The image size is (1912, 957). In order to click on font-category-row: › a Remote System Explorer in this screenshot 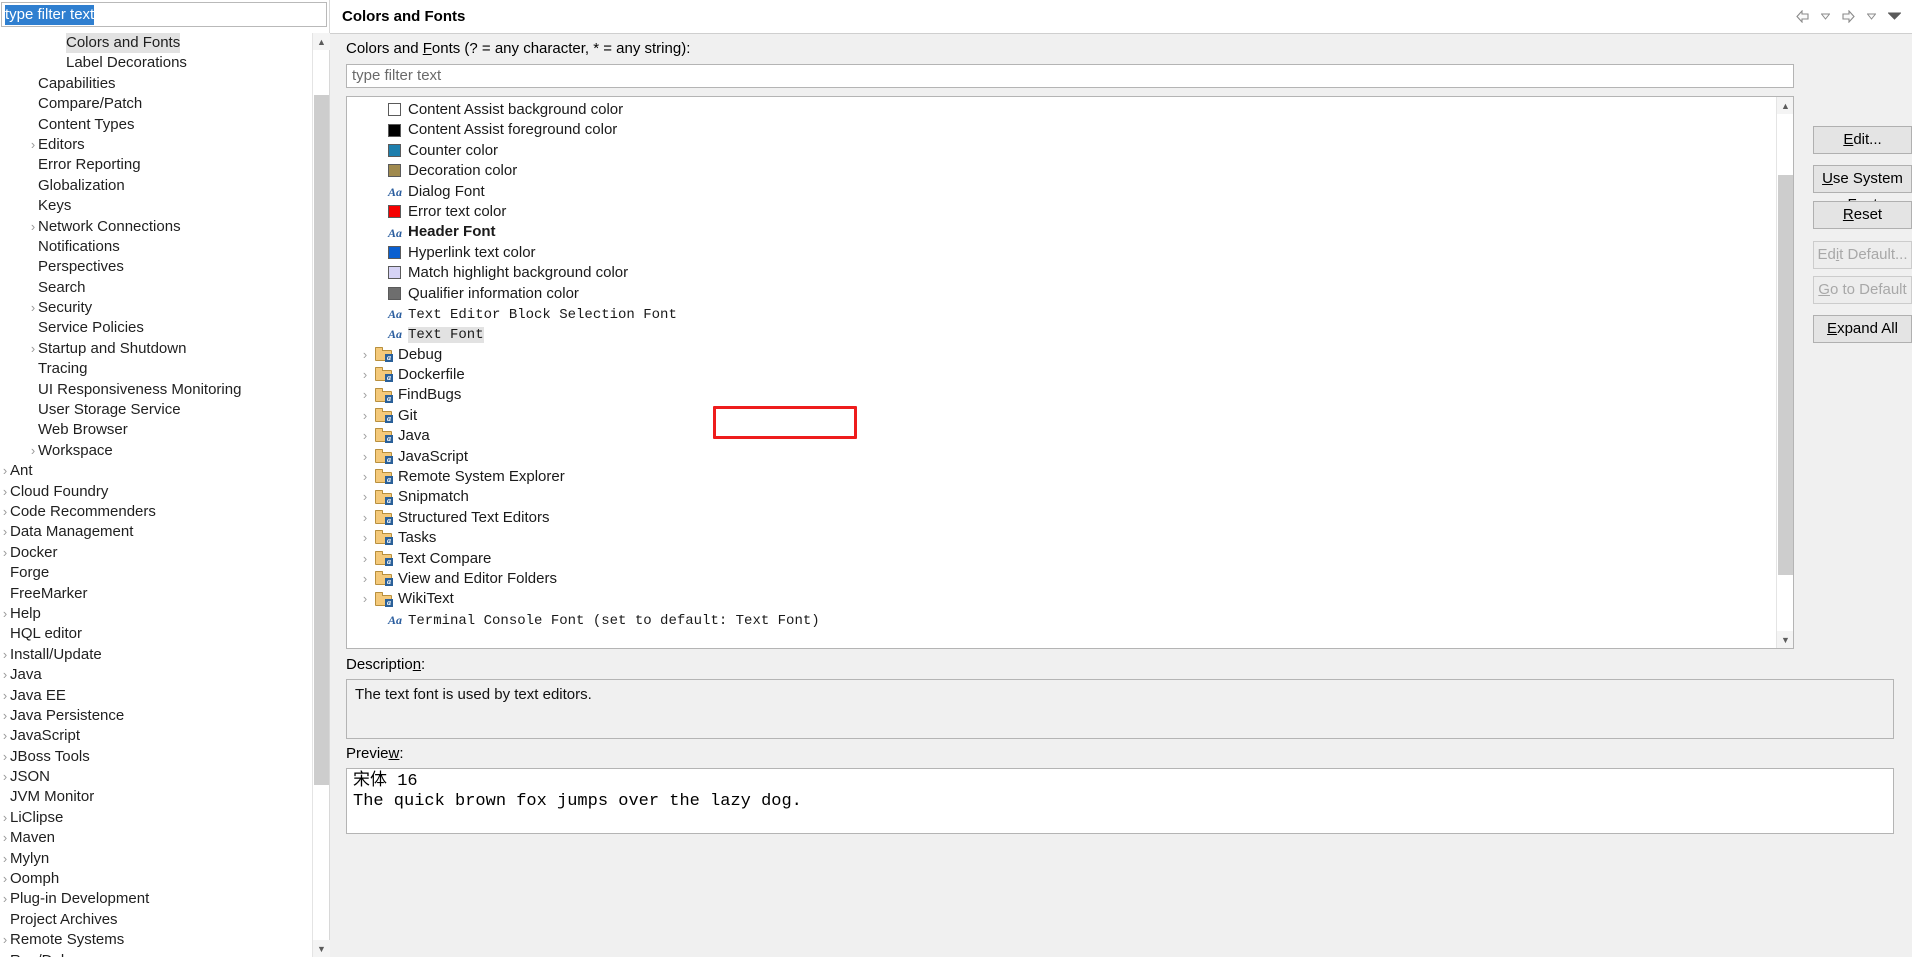, I will do `click(1054, 477)`.